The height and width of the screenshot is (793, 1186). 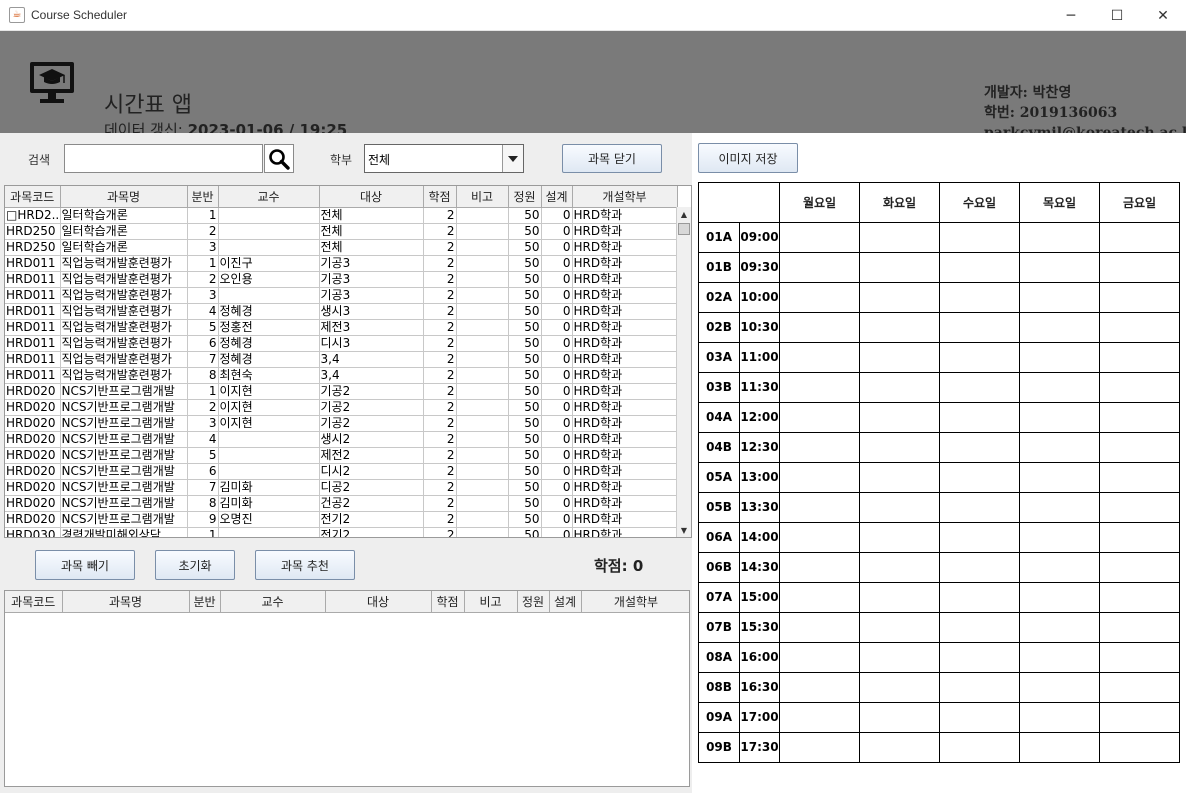 I want to click on table-row: HRD020 NCS기반프로그램개발 7 김미화 디공2 2 50 0 HRD학과, so click(x=341, y=487).